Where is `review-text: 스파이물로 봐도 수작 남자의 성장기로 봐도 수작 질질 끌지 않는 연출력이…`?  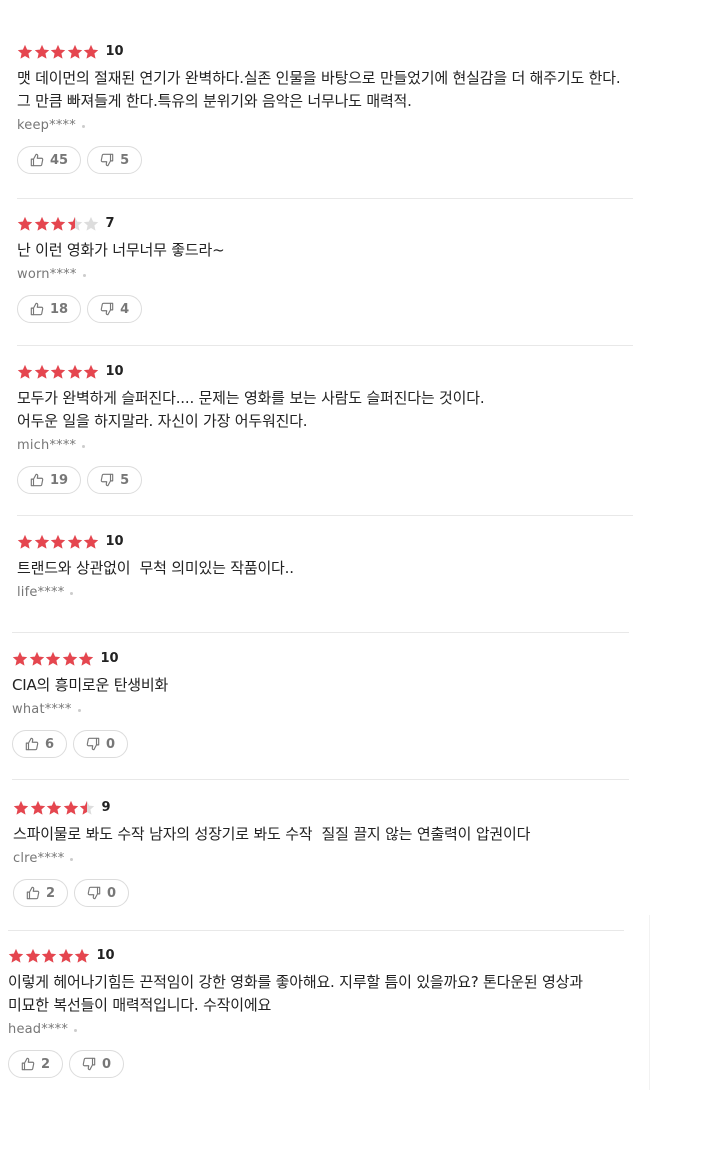 review-text: 스파이물로 봐도 수작 남자의 성장기로 봐도 수작 질질 끌지 않는 연출력이… is located at coordinates (272, 834).